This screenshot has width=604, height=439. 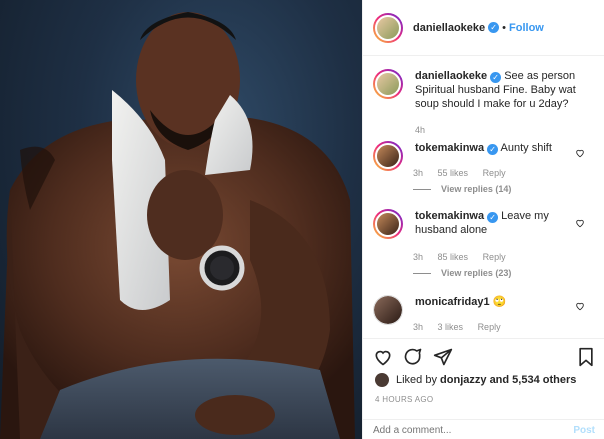 What do you see at coordinates (526, 148) in the screenshot?
I see `comment-text: Aunty shift` at bounding box center [526, 148].